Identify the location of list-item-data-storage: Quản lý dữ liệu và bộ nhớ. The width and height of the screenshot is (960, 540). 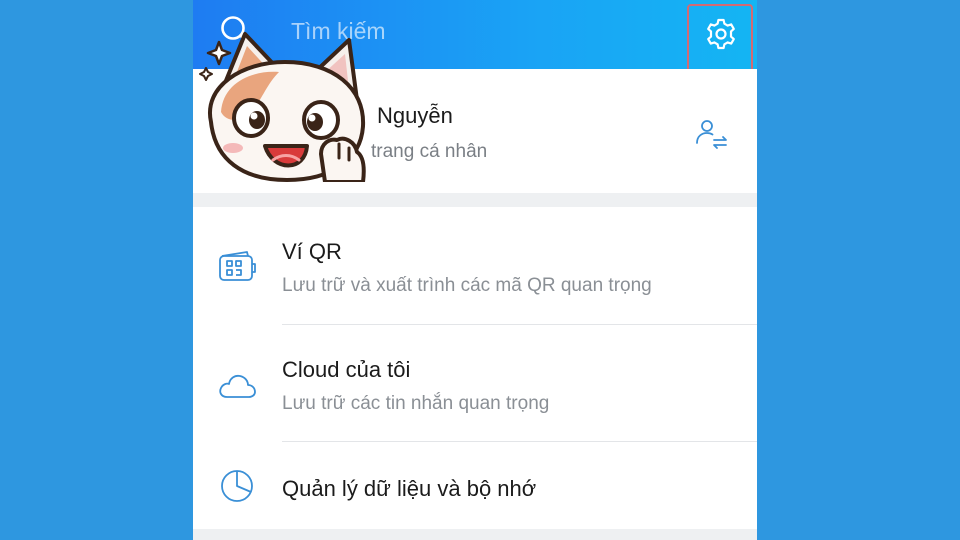
(475, 485).